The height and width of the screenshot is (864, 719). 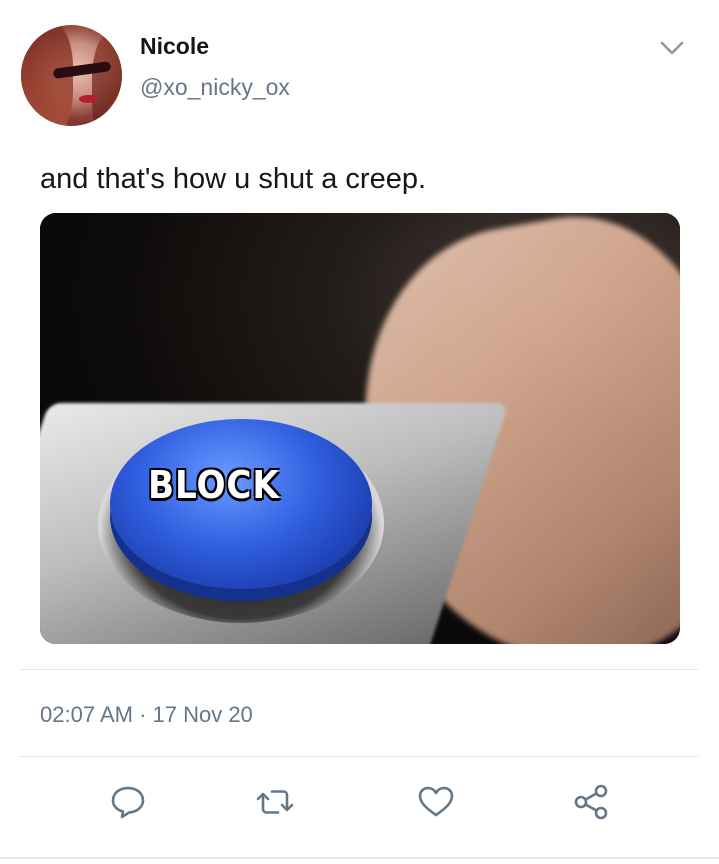 I want to click on retweet-icon, so click(x=275, y=802).